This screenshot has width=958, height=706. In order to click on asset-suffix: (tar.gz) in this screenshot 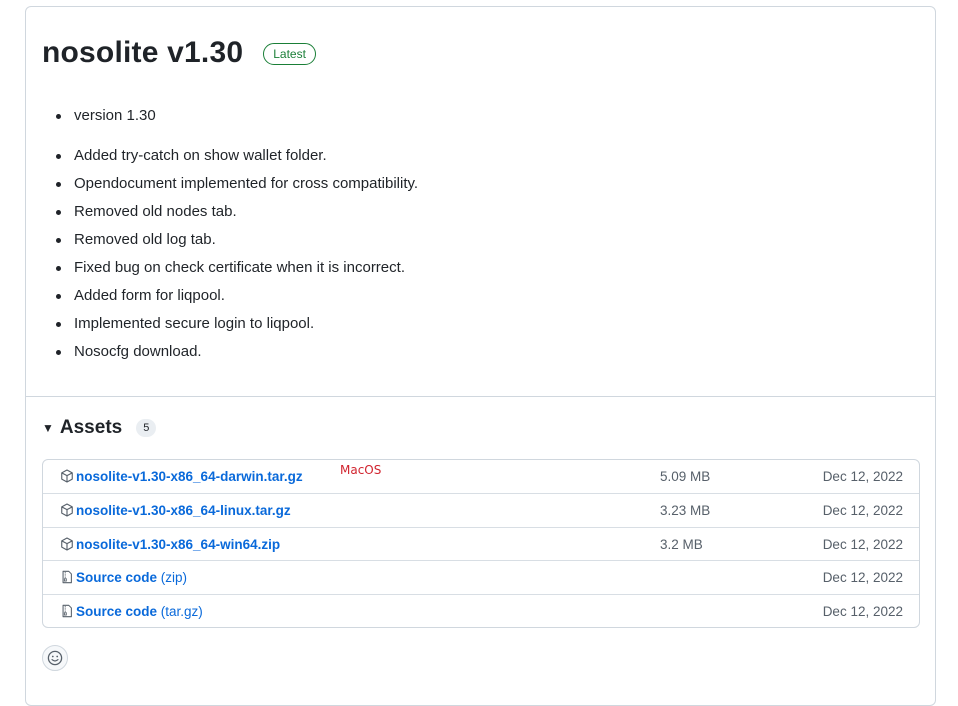, I will do `click(180, 611)`.